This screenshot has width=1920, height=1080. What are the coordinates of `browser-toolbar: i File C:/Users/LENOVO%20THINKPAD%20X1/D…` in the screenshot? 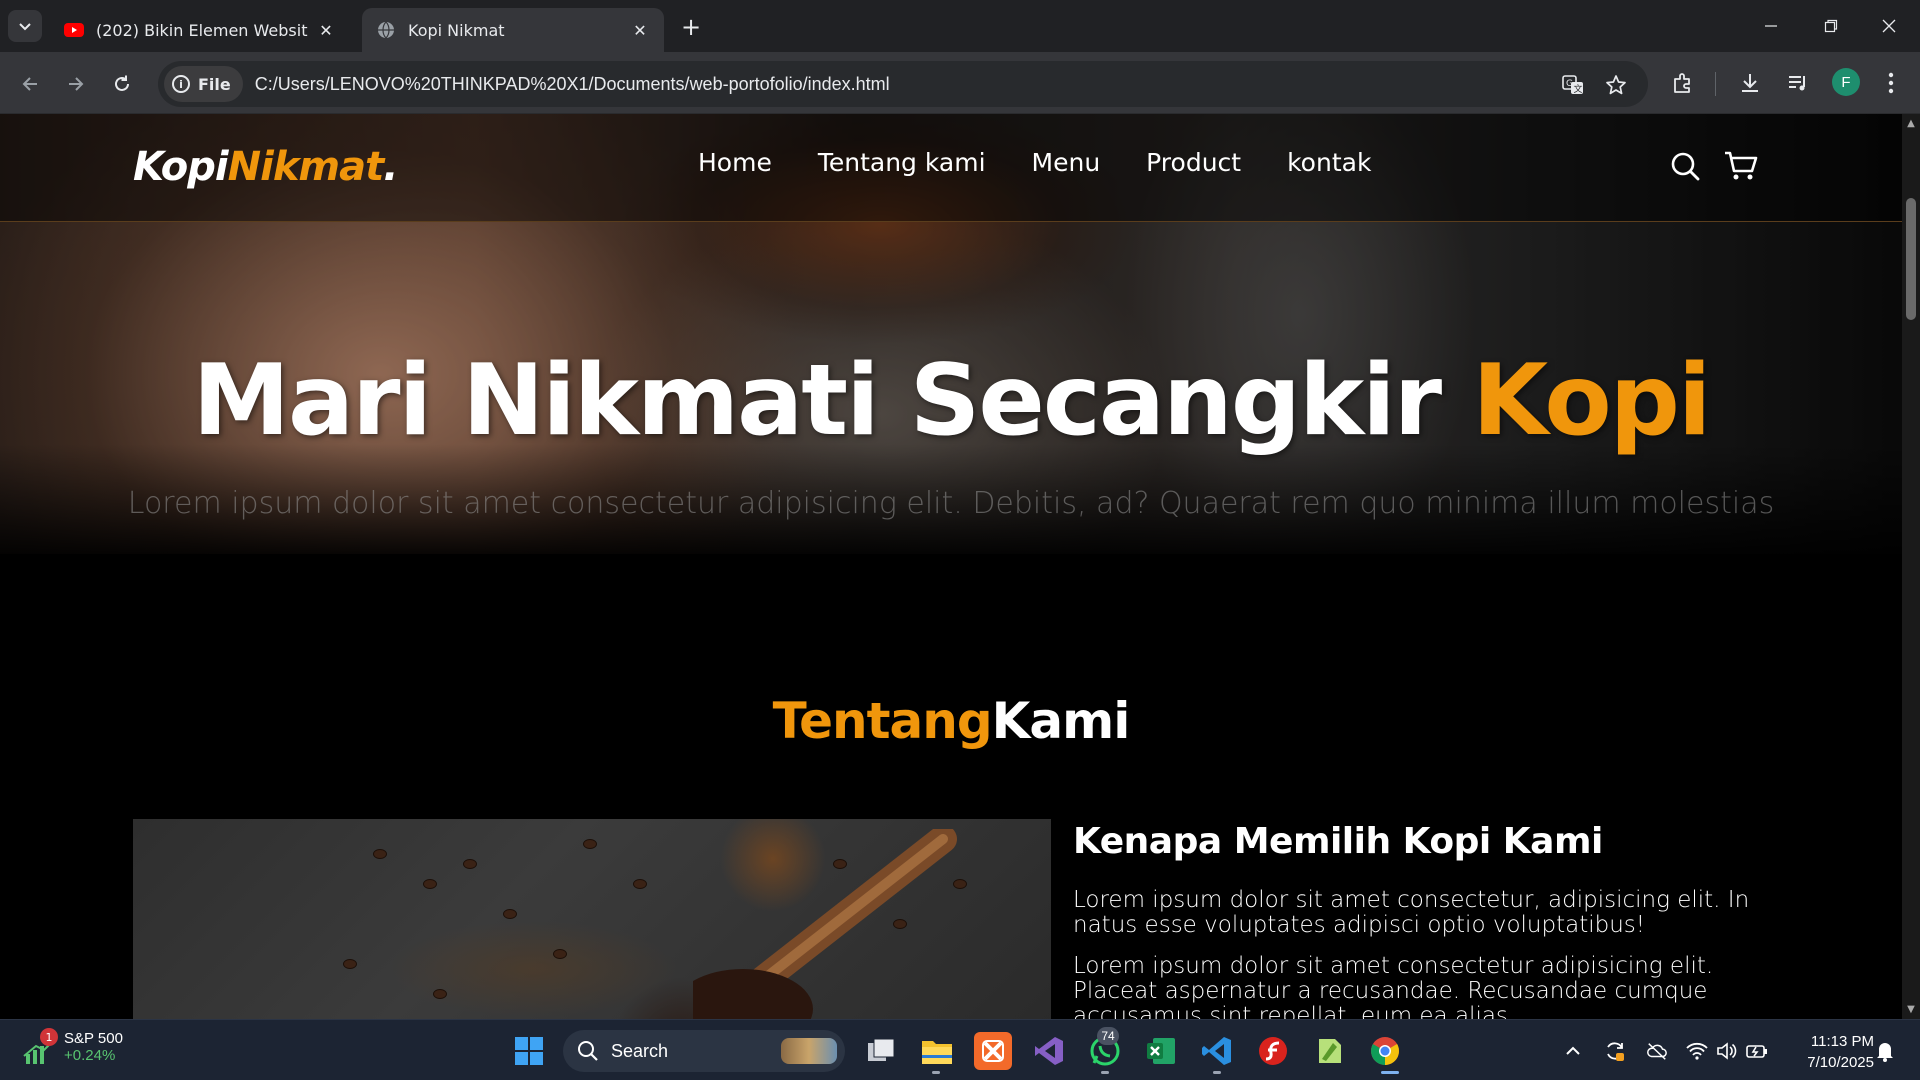 It's located at (960, 83).